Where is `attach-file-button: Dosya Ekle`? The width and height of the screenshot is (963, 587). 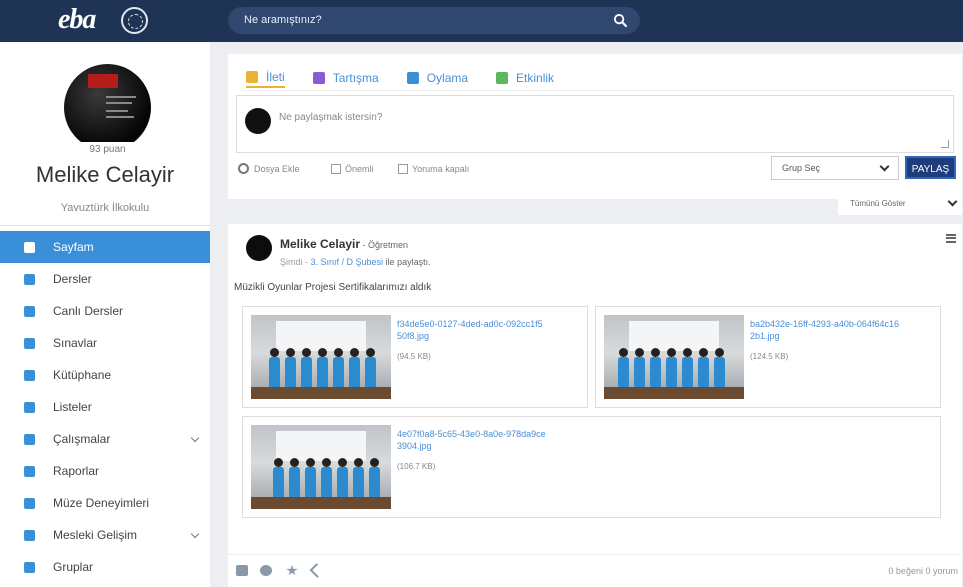
attach-file-button: Dosya Ekle is located at coordinates (267, 168).